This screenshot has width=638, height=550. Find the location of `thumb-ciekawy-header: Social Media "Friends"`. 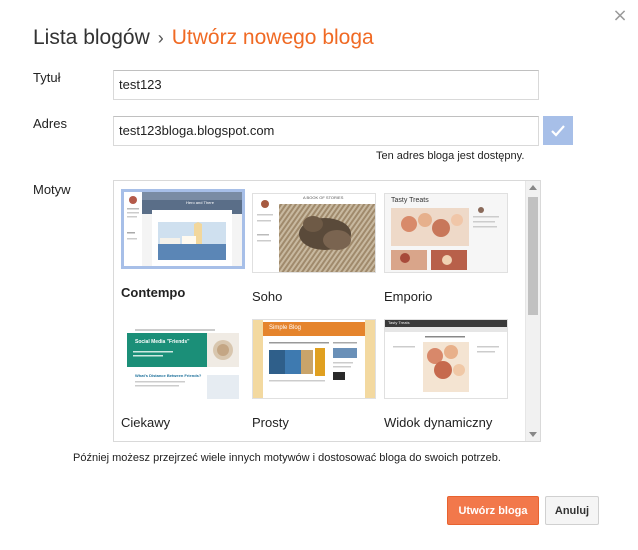

thumb-ciekawy-header: Social Media "Friends" is located at coordinates (162, 342).